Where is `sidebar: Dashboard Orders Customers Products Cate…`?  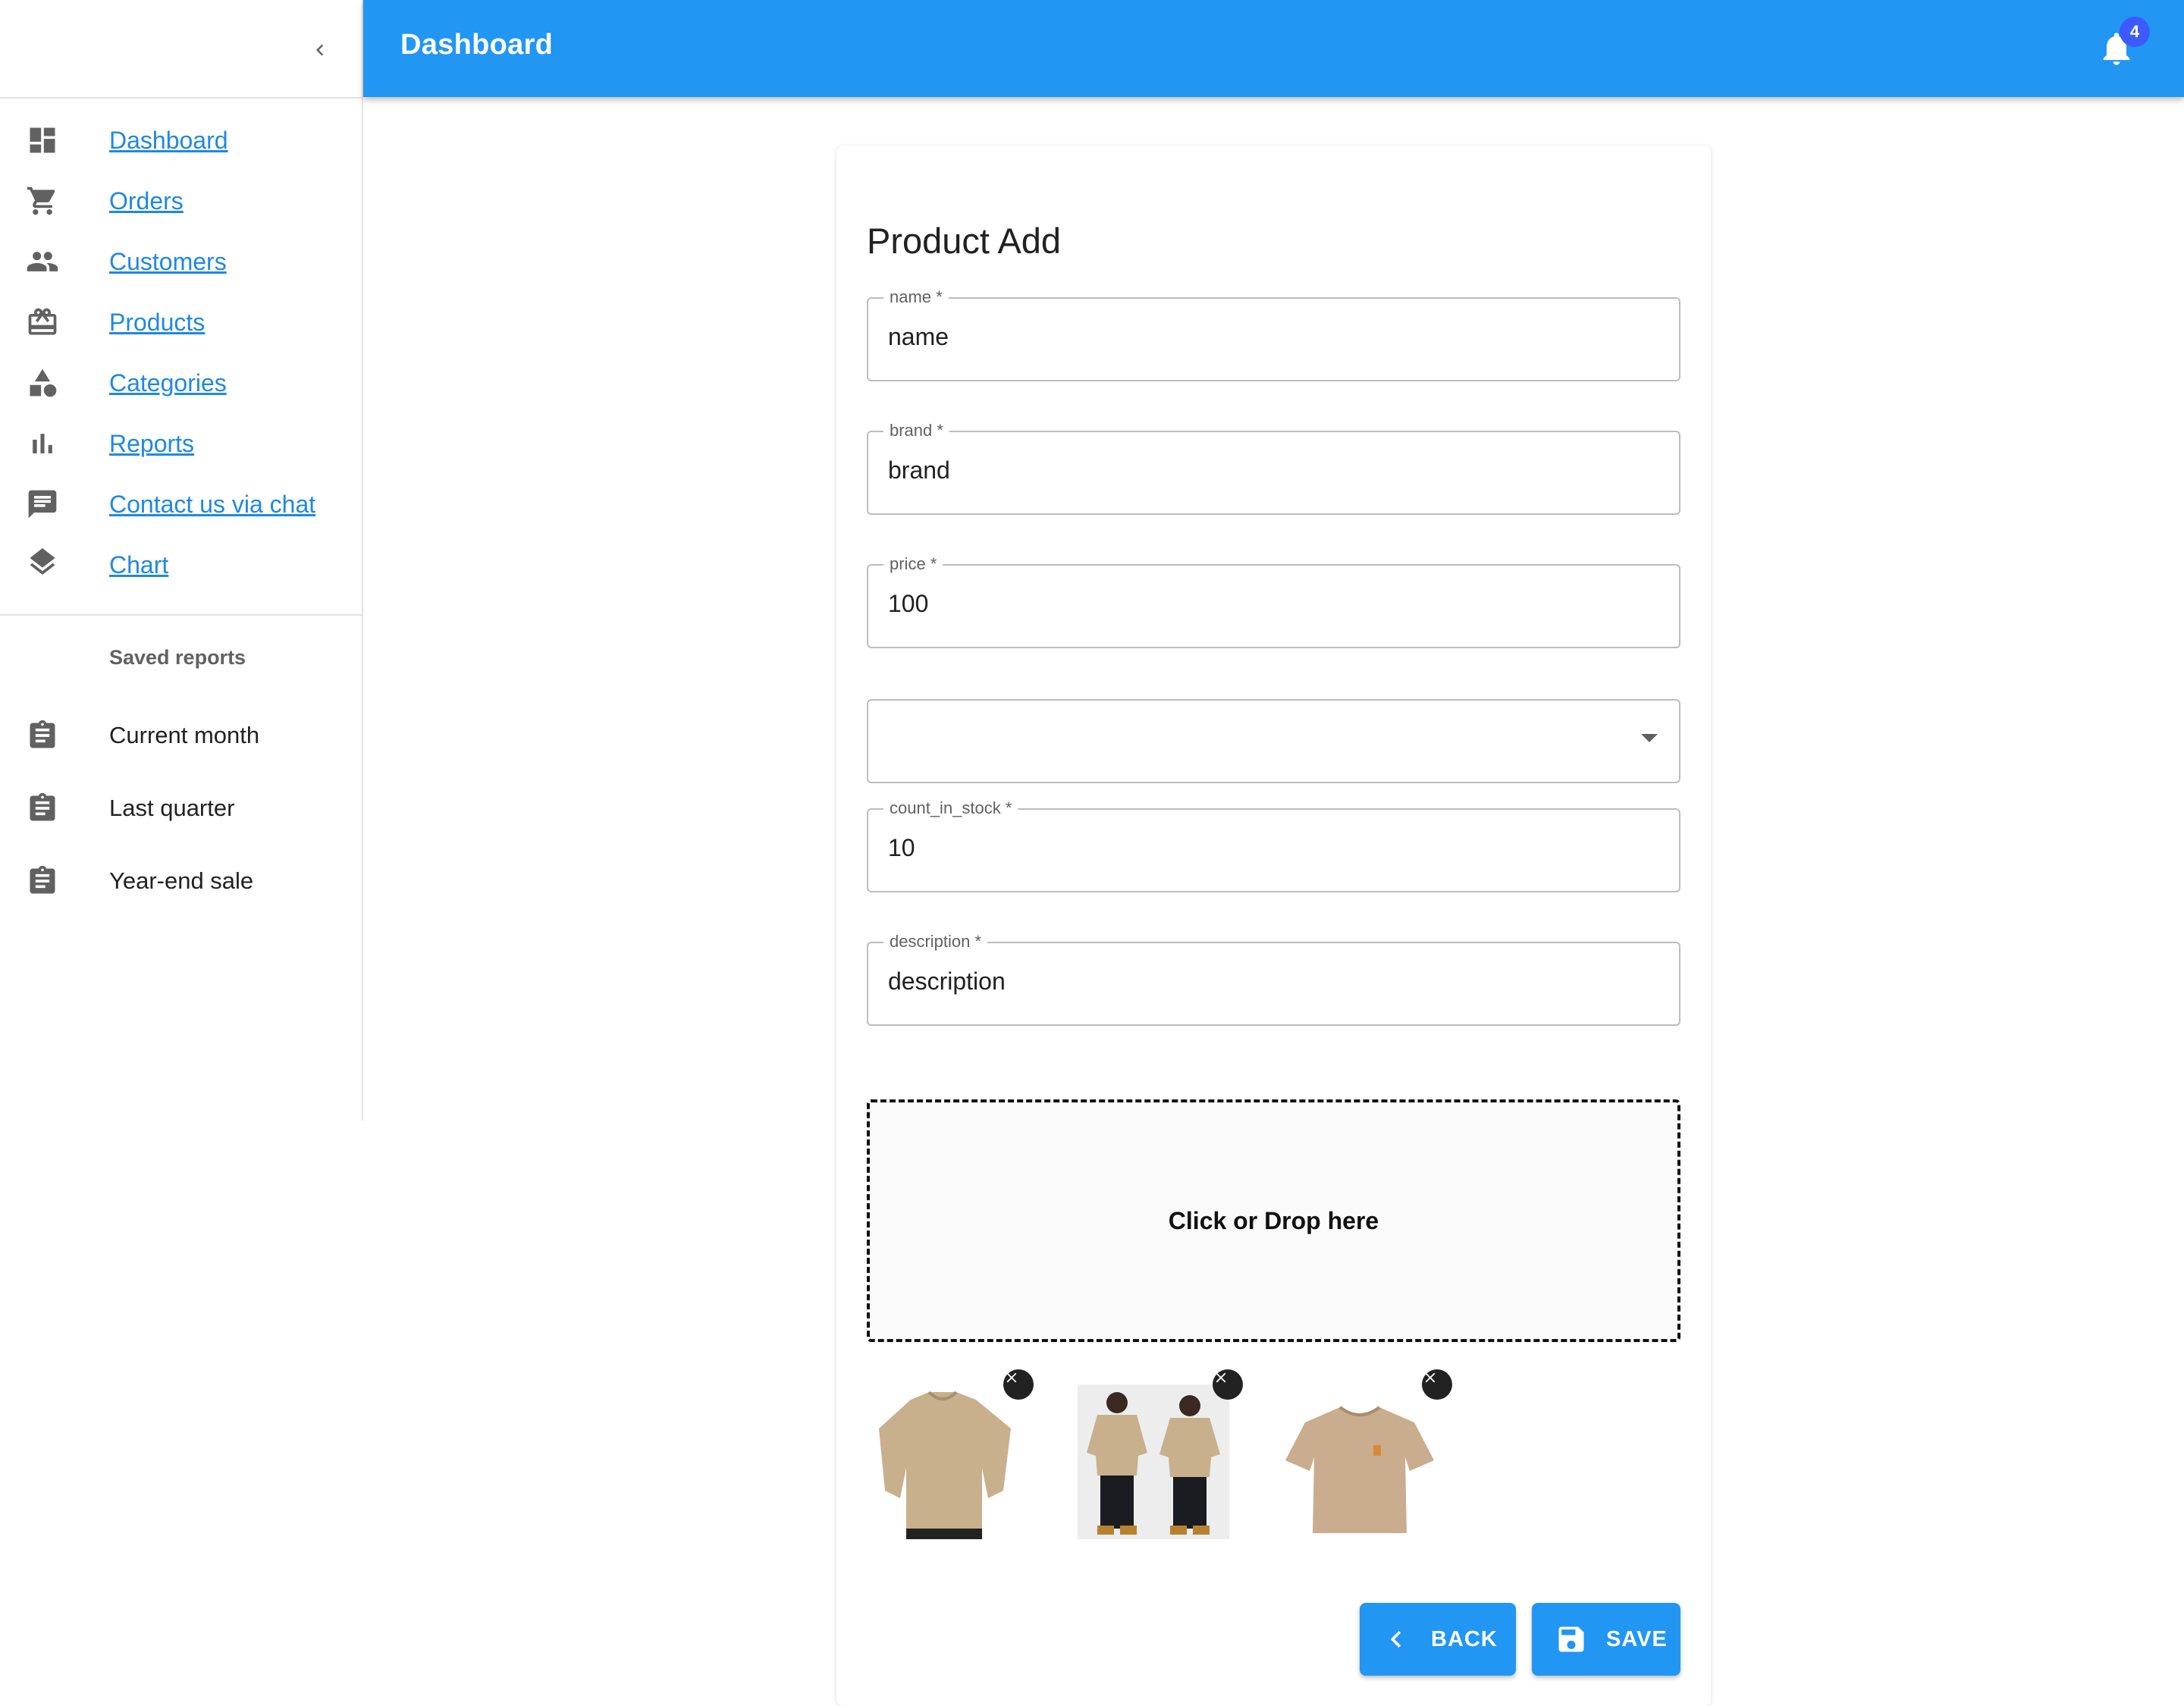
sidebar: Dashboard Orders Customers Products Cate… is located at coordinates (181, 560).